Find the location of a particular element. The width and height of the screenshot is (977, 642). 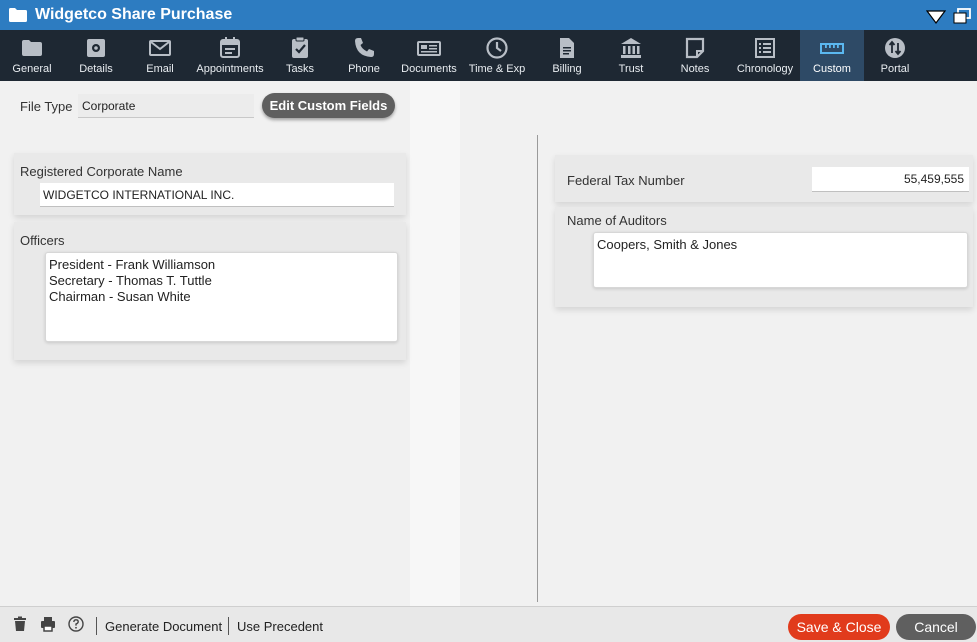

tab-notes: Notes is located at coordinates (695, 55).